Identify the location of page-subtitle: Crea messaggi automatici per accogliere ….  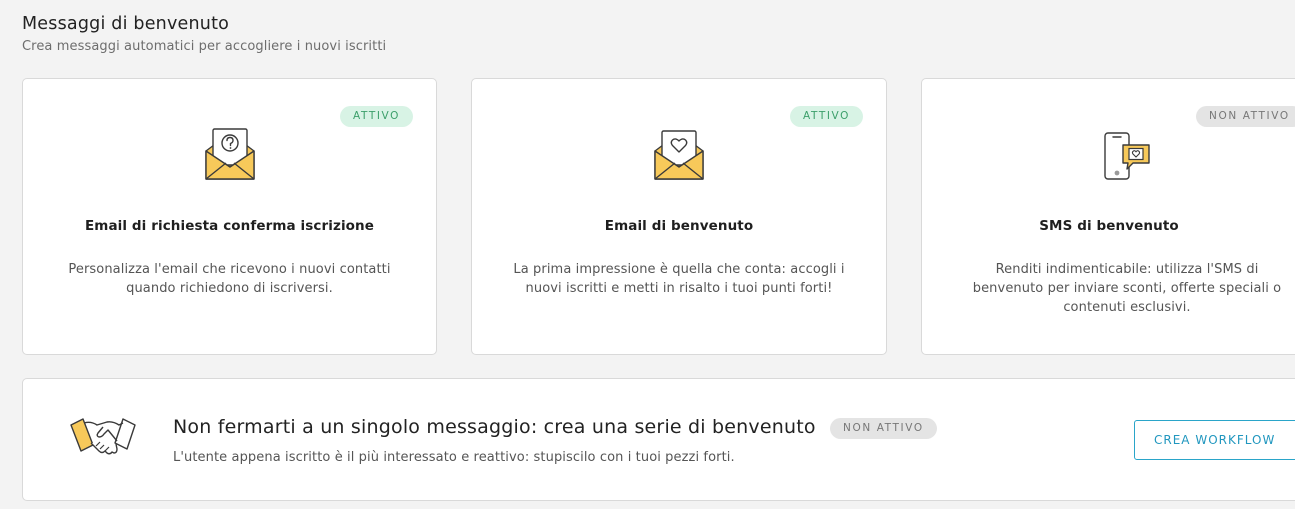
(204, 46).